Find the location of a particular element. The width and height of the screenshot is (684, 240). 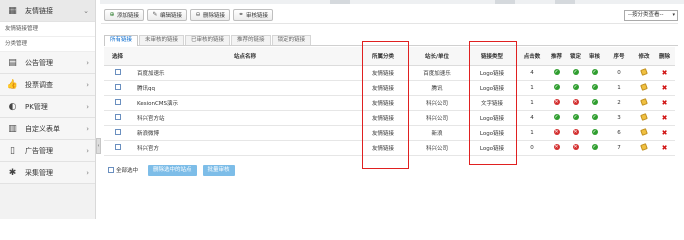

edit-cell is located at coordinates (644, 133).